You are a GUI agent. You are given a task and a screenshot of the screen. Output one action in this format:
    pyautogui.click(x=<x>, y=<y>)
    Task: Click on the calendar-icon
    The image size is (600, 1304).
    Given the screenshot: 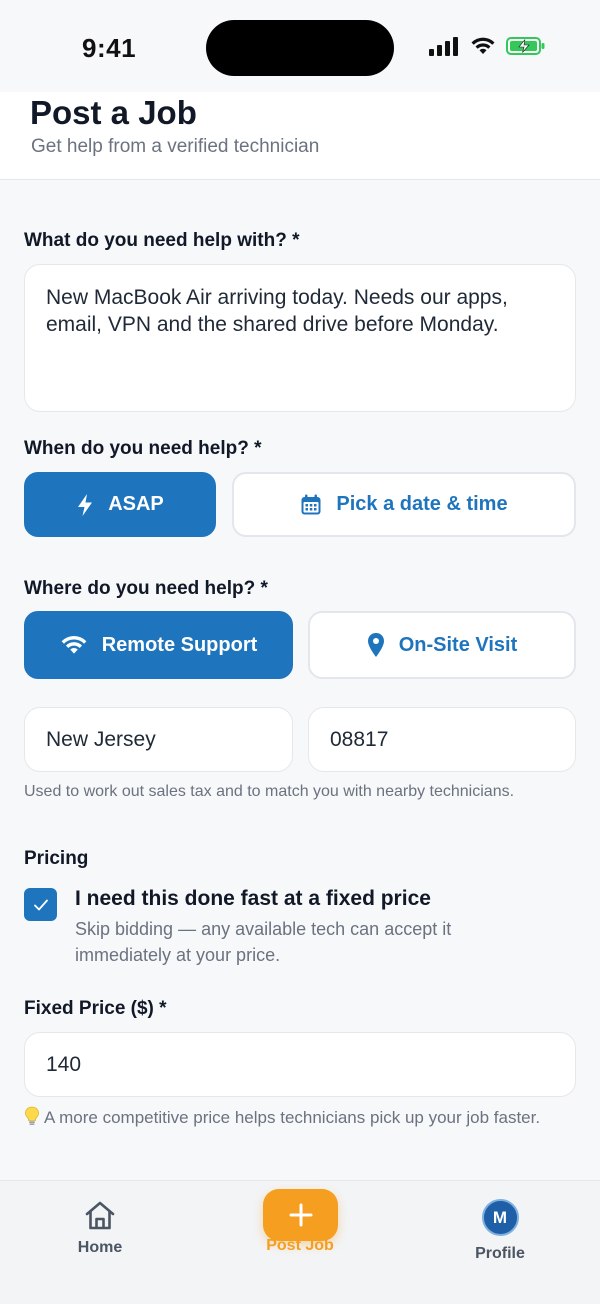 What is the action you would take?
    pyautogui.click(x=311, y=504)
    